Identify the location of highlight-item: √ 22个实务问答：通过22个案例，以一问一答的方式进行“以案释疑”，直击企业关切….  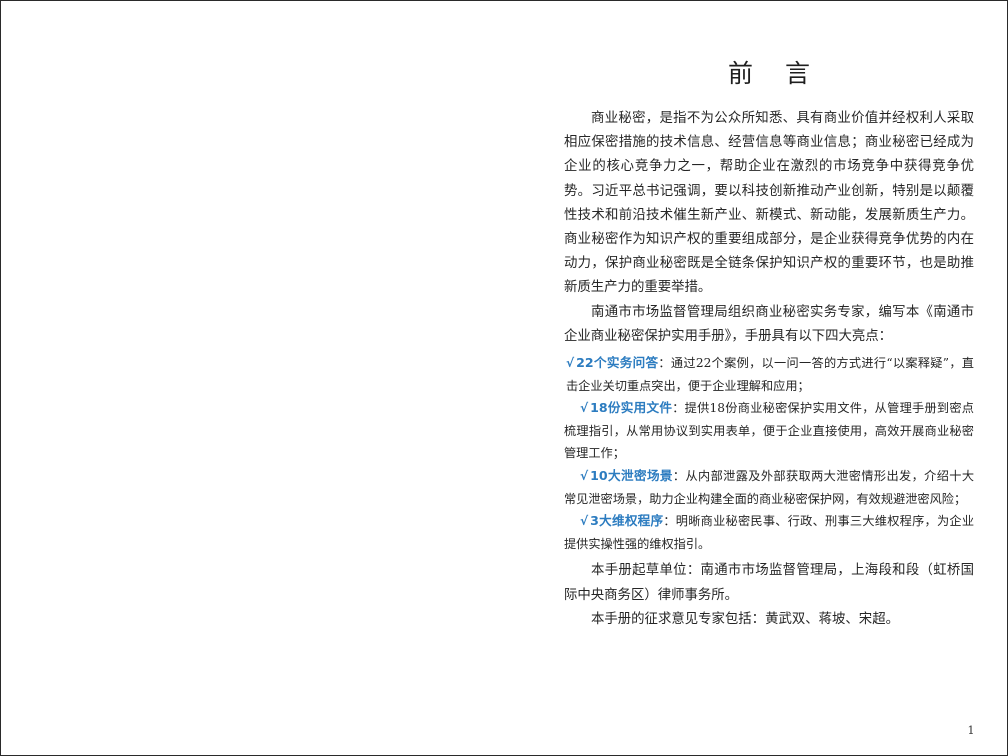
(769, 374).